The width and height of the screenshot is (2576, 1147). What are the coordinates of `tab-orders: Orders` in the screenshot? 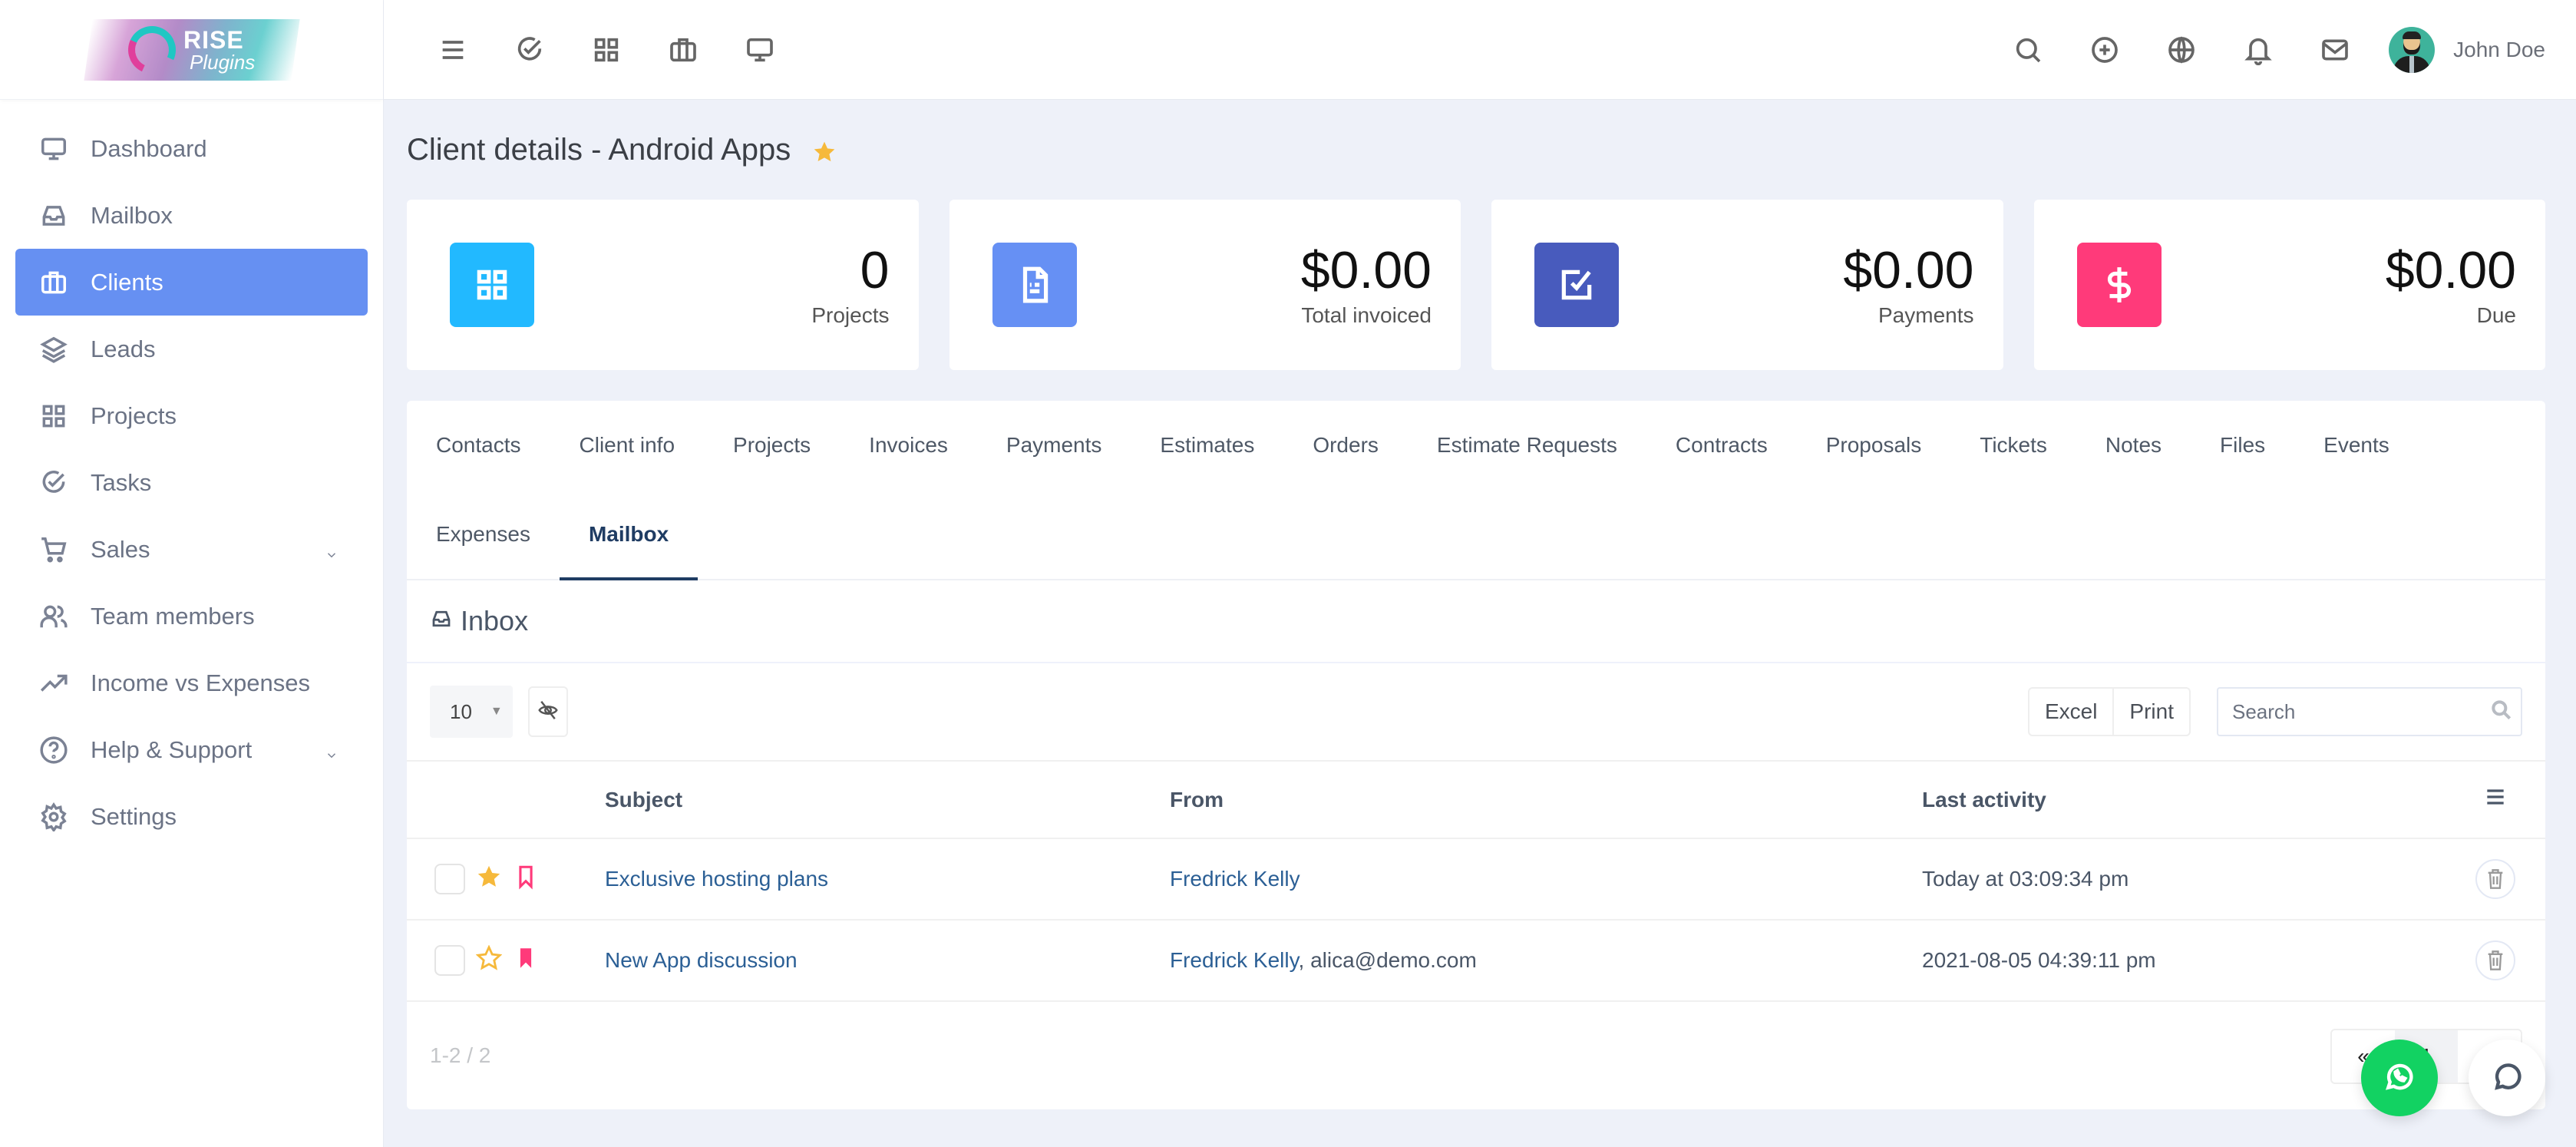 It's located at (1345, 445).